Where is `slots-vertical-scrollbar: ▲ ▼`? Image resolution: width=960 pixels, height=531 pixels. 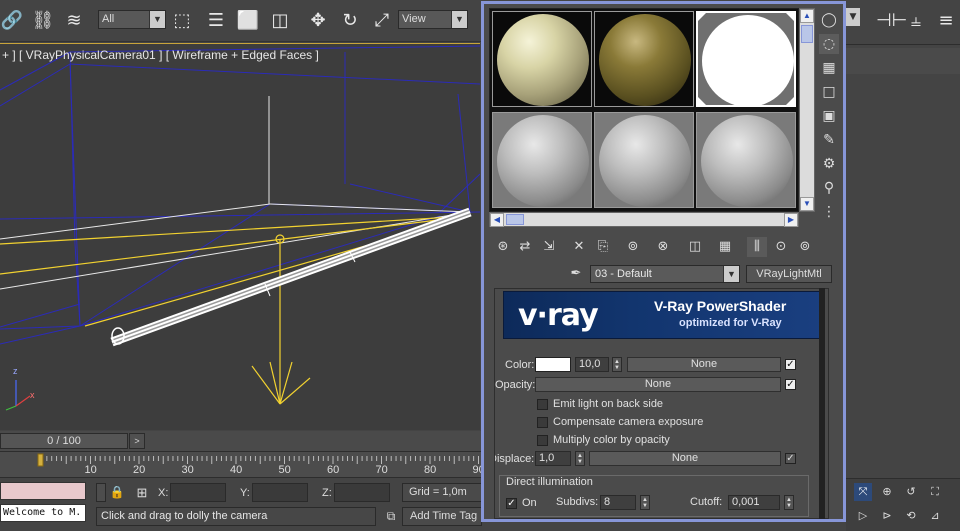
slots-vertical-scrollbar: ▲ ▼ is located at coordinates (807, 110).